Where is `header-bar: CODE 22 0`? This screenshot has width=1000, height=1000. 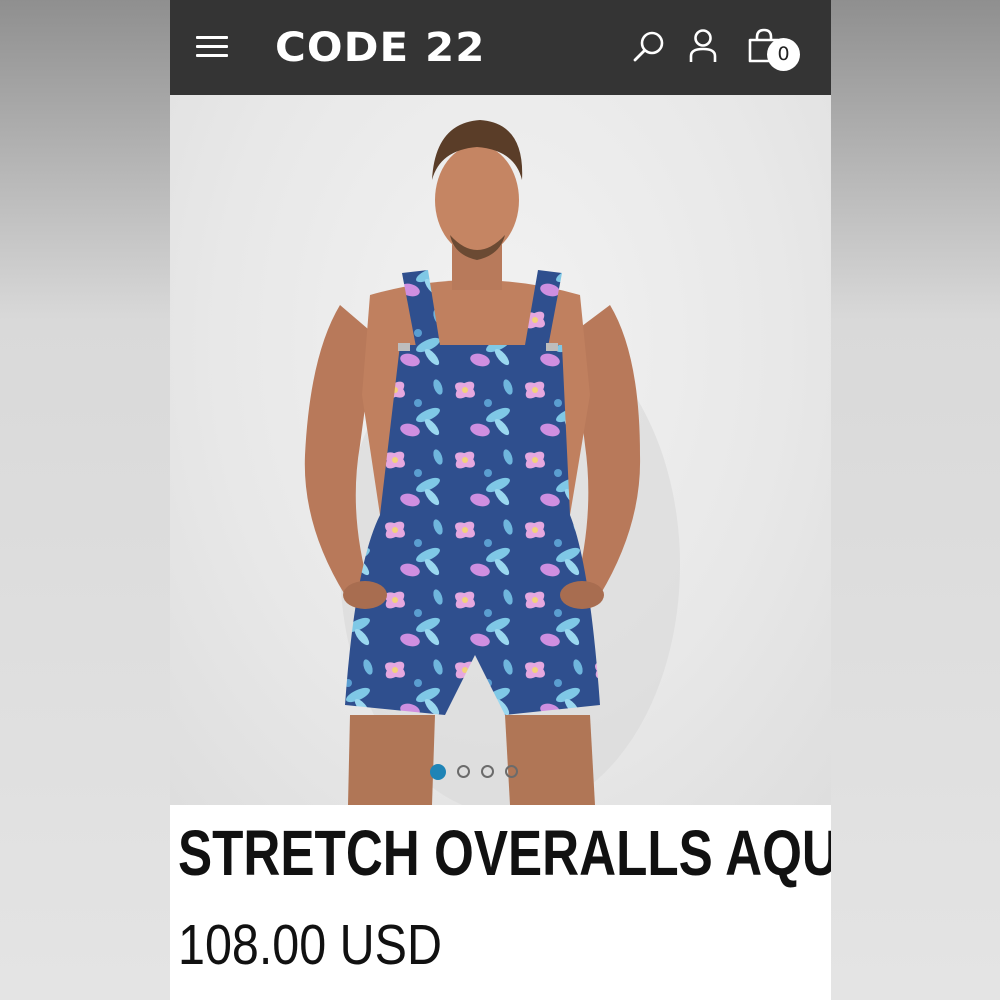 header-bar: CODE 22 0 is located at coordinates (500, 47).